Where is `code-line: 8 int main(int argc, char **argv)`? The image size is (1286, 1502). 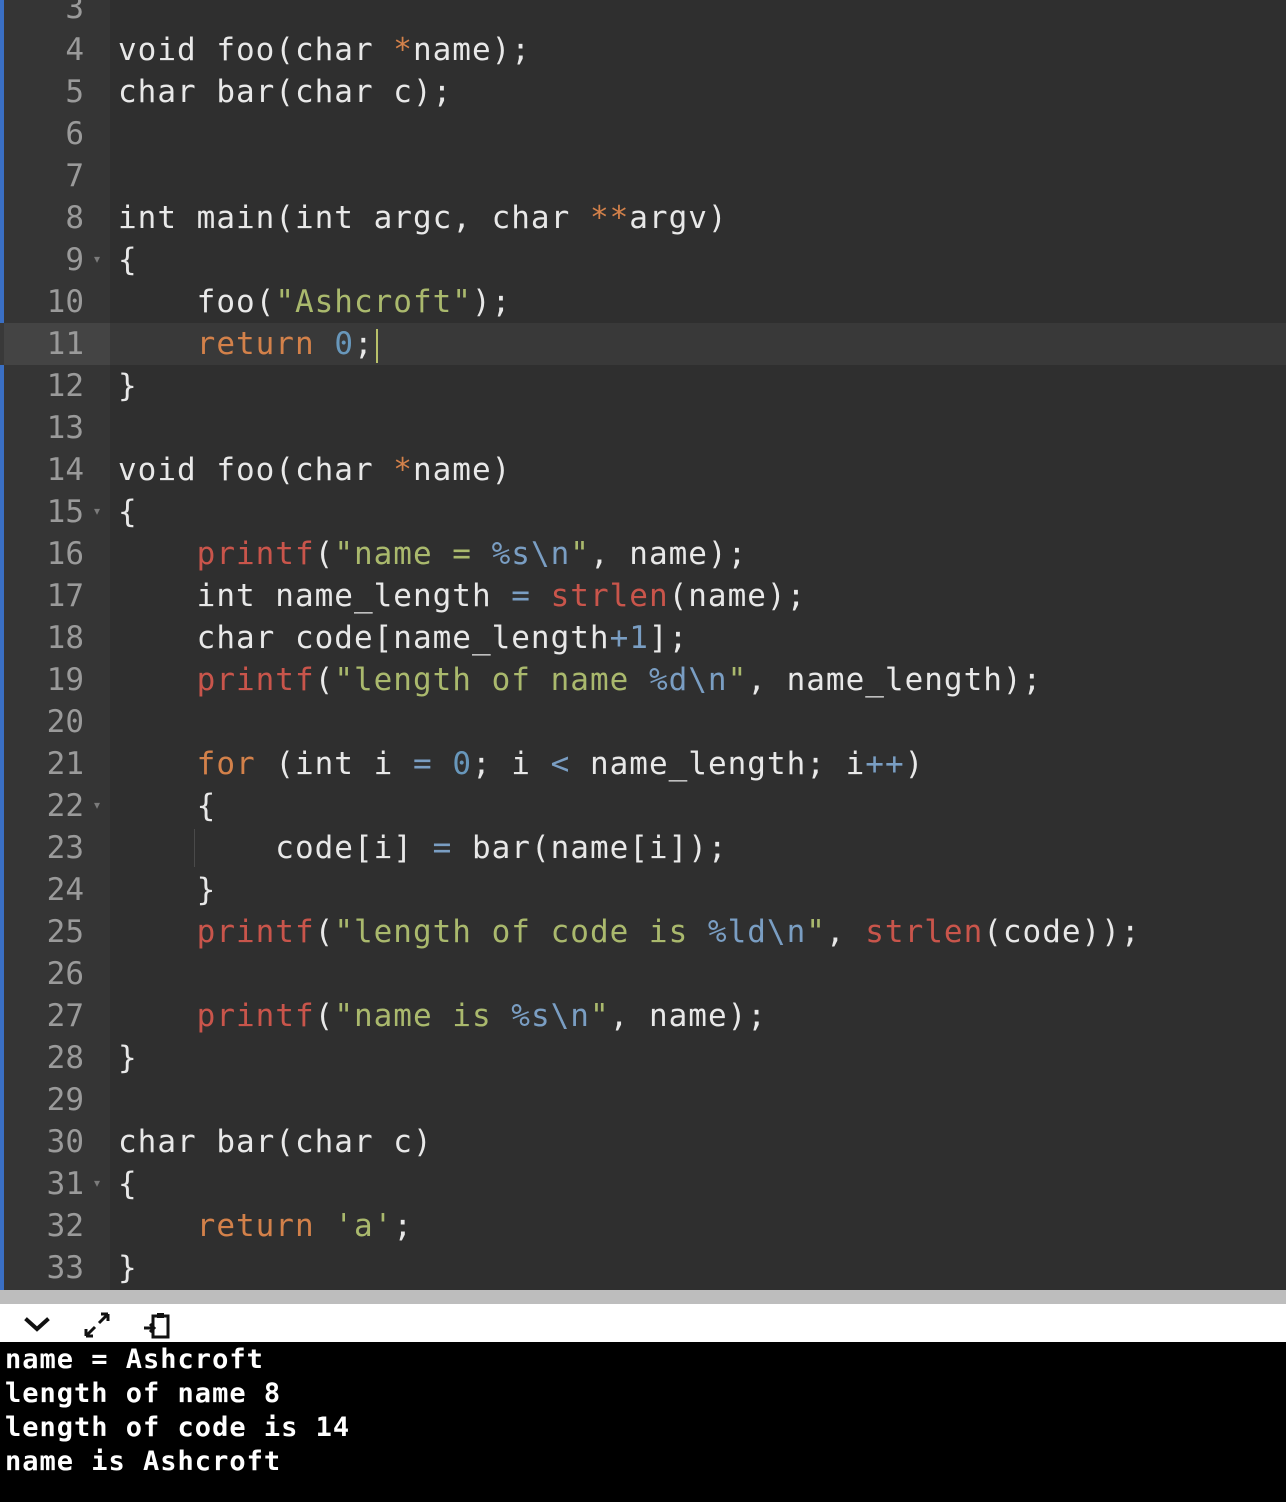
code-line: 8 int main(int argc, char **argv) is located at coordinates (643, 218).